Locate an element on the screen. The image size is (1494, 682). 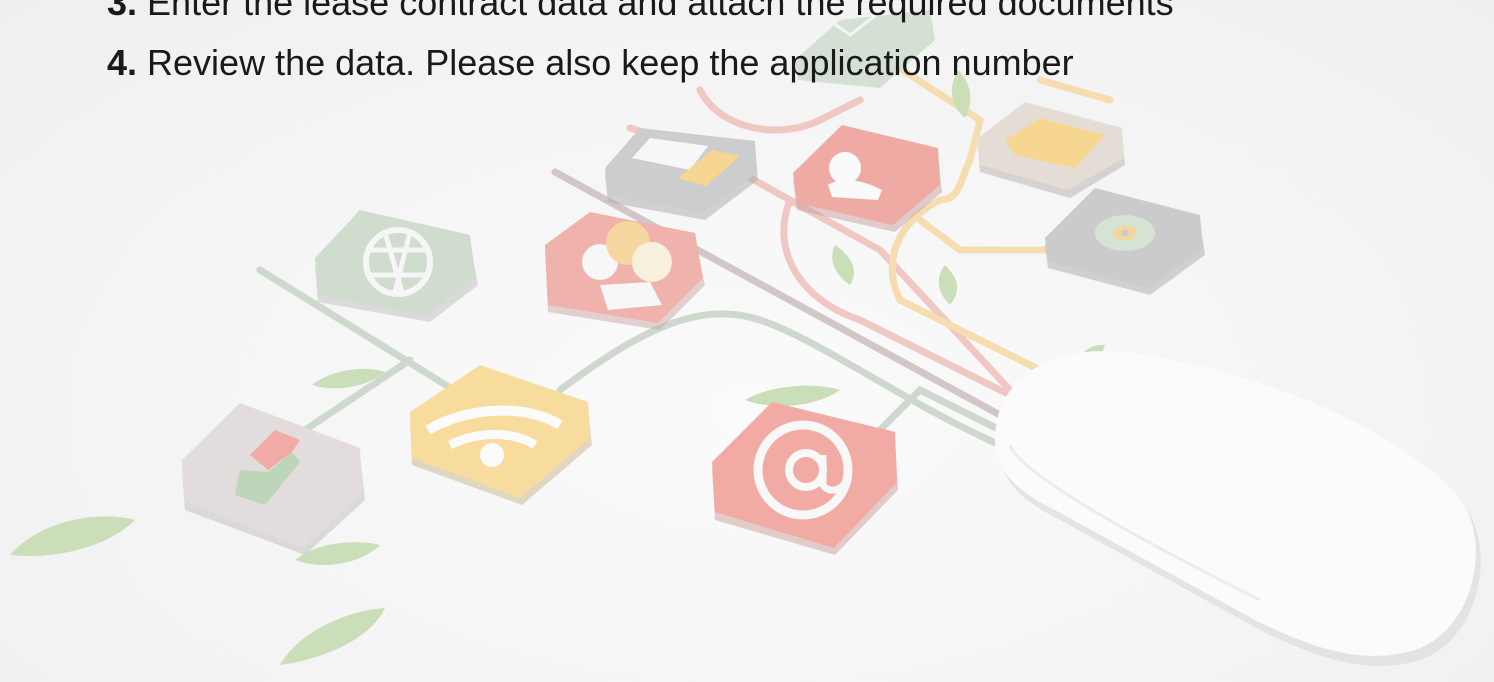
step-number: 3. is located at coordinates (122, 11).